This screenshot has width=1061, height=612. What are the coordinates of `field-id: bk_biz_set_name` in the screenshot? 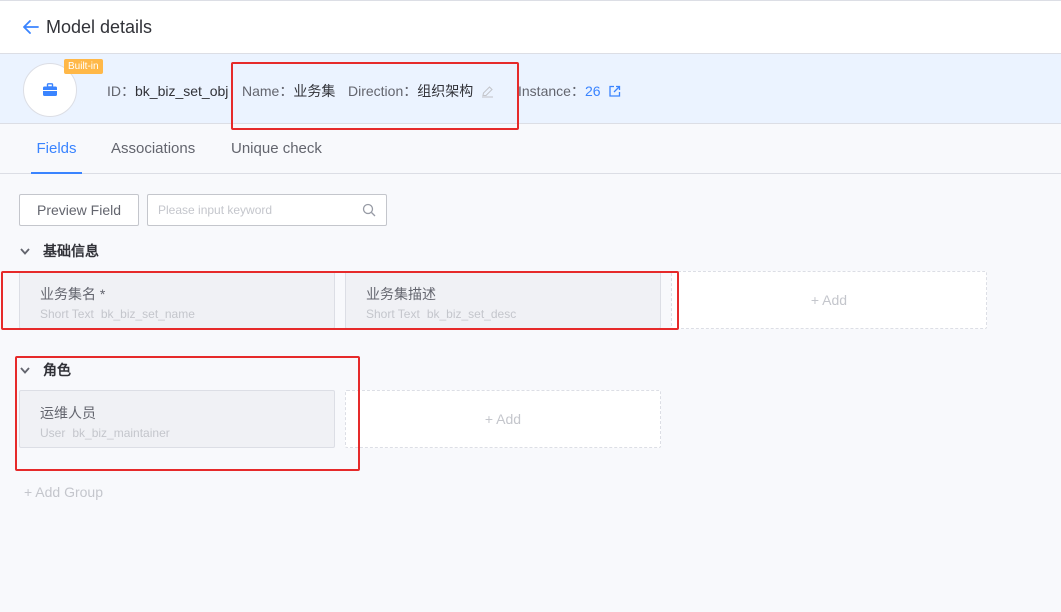 It's located at (147, 314).